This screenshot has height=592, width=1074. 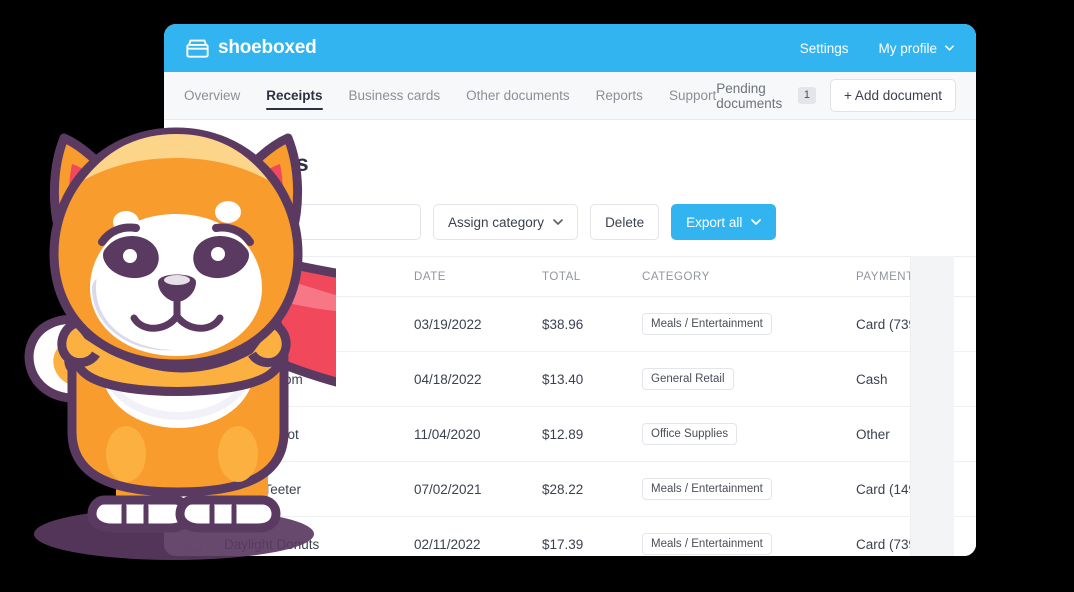 What do you see at coordinates (592, 434) in the screenshot?
I see `cell-total: $12.89` at bounding box center [592, 434].